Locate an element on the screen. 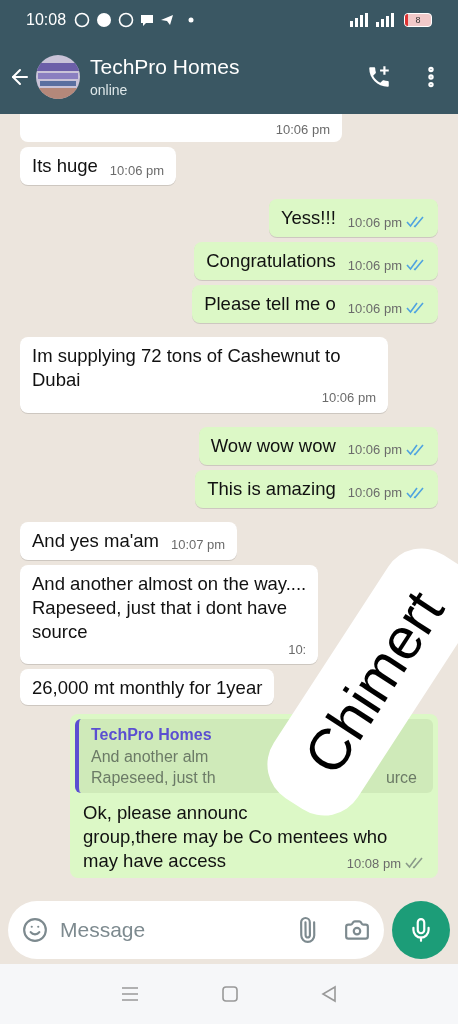 The height and width of the screenshot is (1024, 458). message-text: Its huge is located at coordinates (65, 166).